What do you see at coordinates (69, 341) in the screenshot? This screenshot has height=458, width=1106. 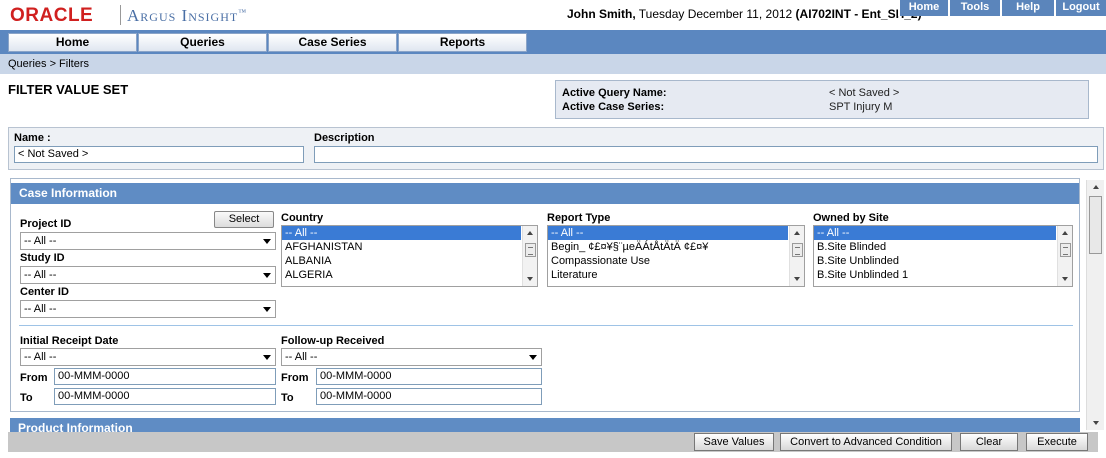 I see `initial-receipt-date-label: Initial Receipt Date` at bounding box center [69, 341].